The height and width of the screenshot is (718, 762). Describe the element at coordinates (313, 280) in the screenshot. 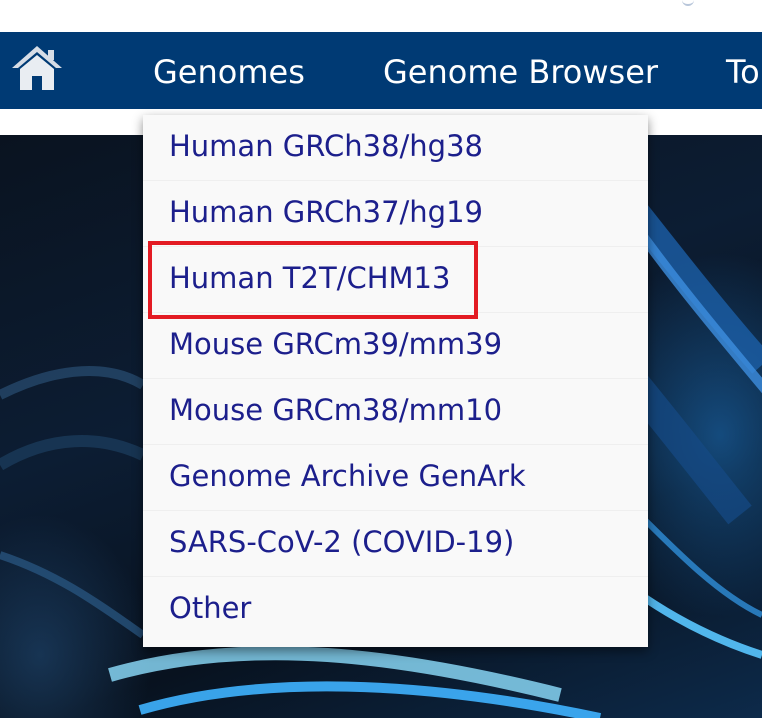

I see `highlight-box` at that location.